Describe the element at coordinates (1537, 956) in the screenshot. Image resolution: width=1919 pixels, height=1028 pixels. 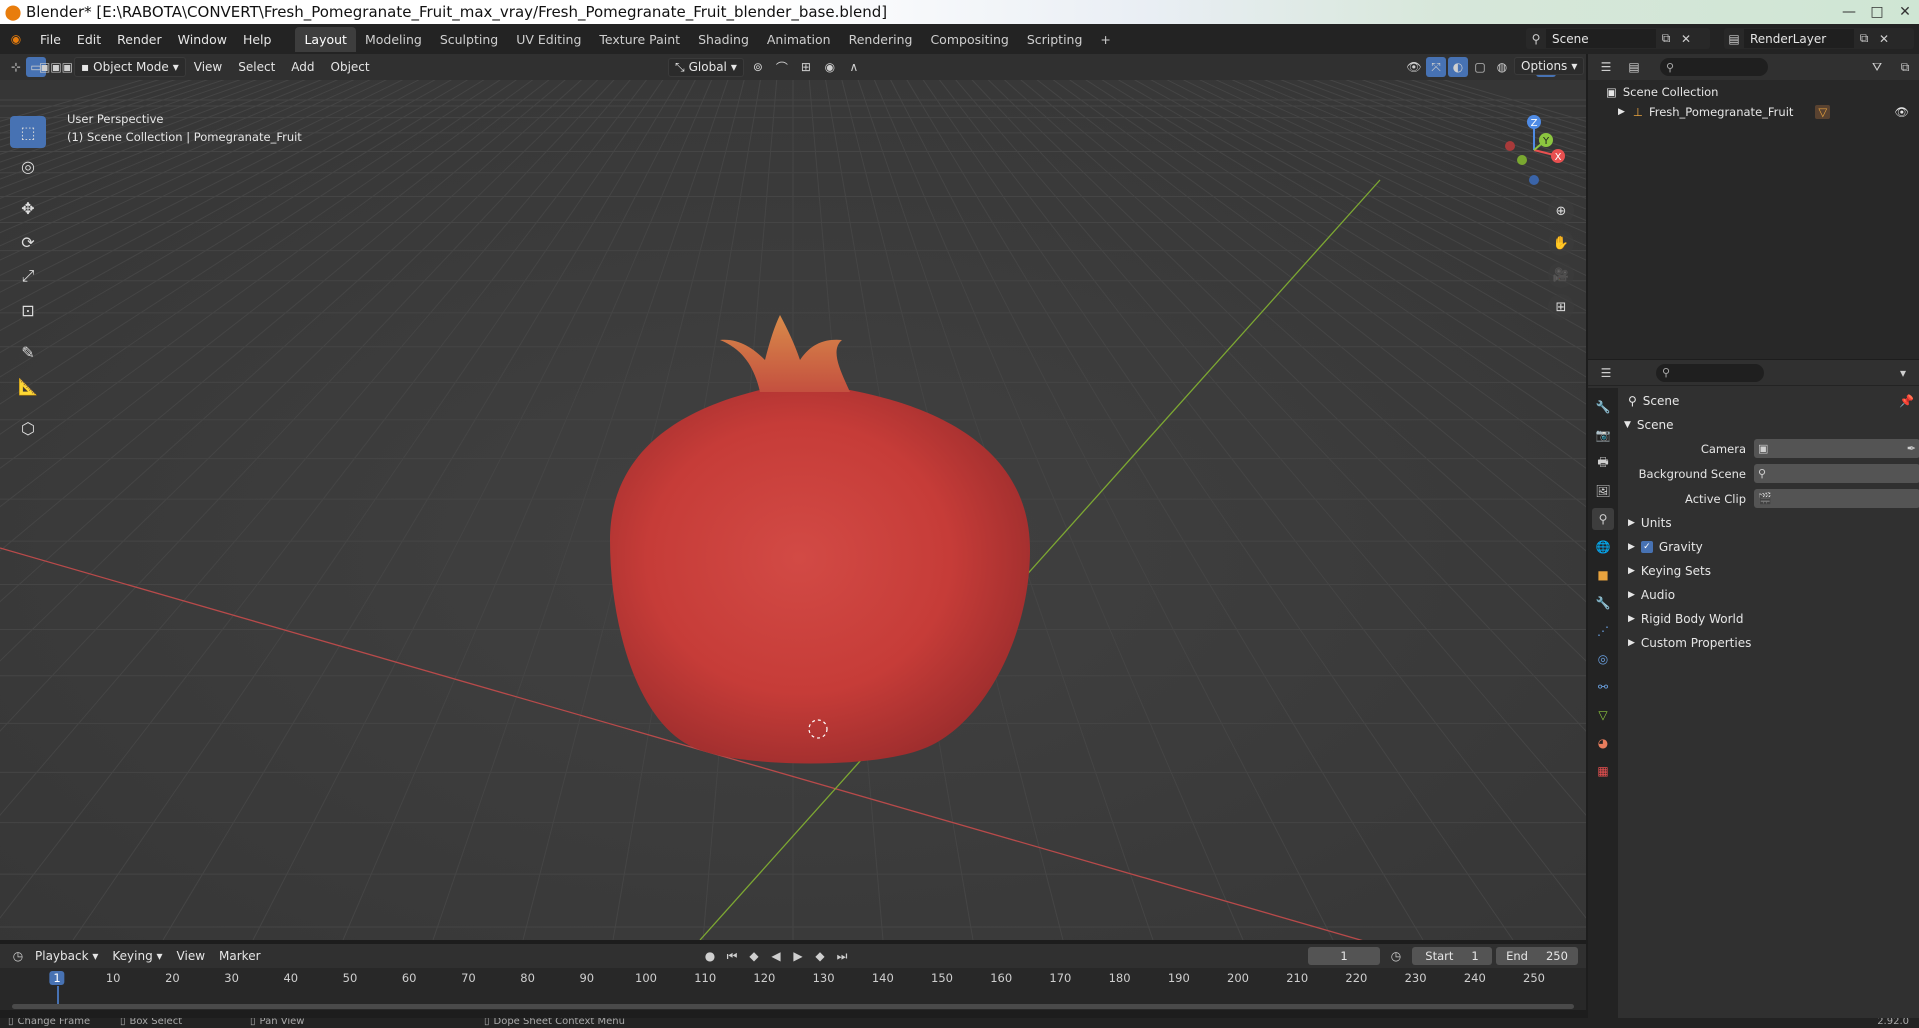
I see `end-frame-field: End 250` at that location.